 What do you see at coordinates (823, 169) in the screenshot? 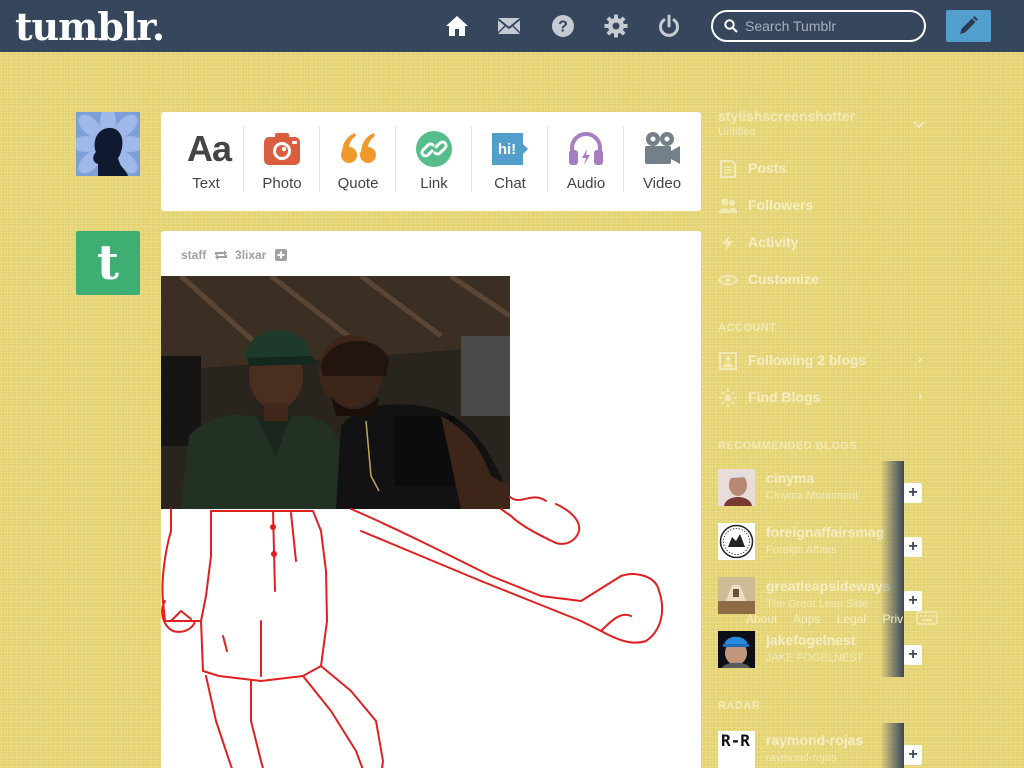
I see `sidebar-item-posts: Posts` at bounding box center [823, 169].